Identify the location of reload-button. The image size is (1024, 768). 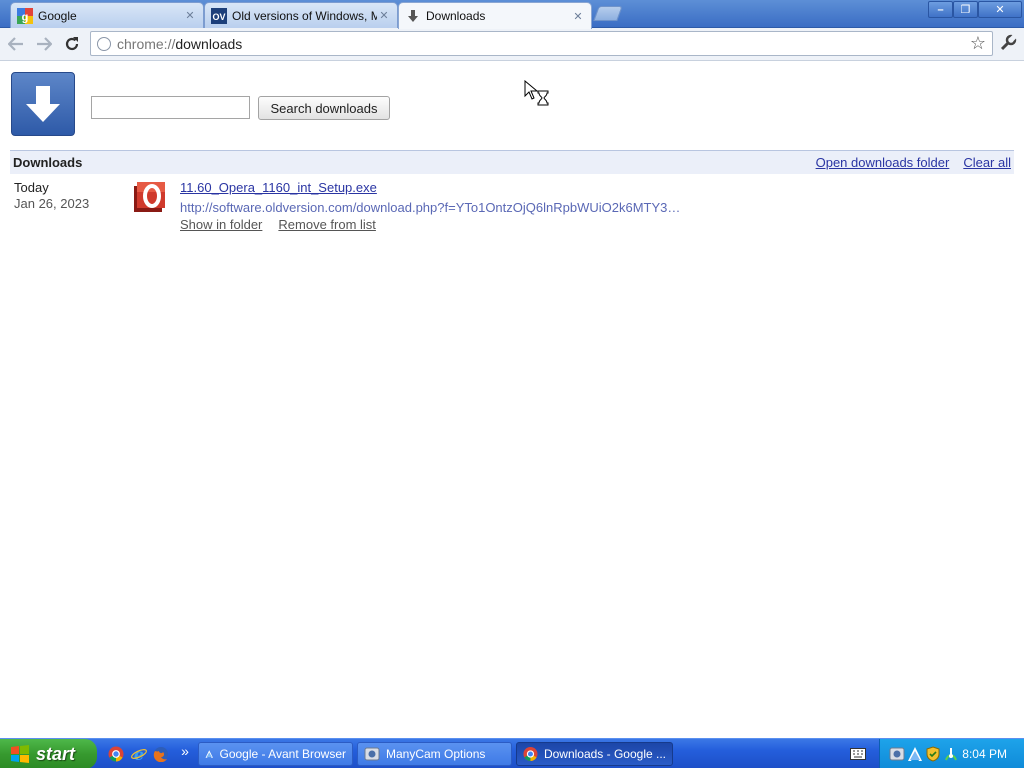
(72, 44).